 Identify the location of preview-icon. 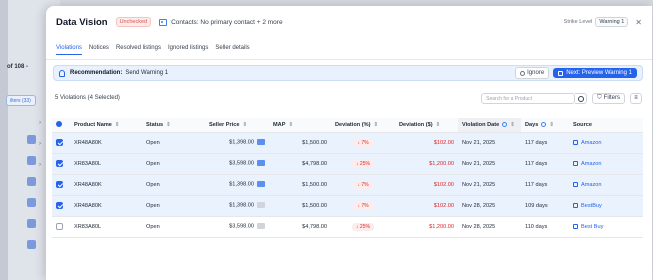
(561, 73).